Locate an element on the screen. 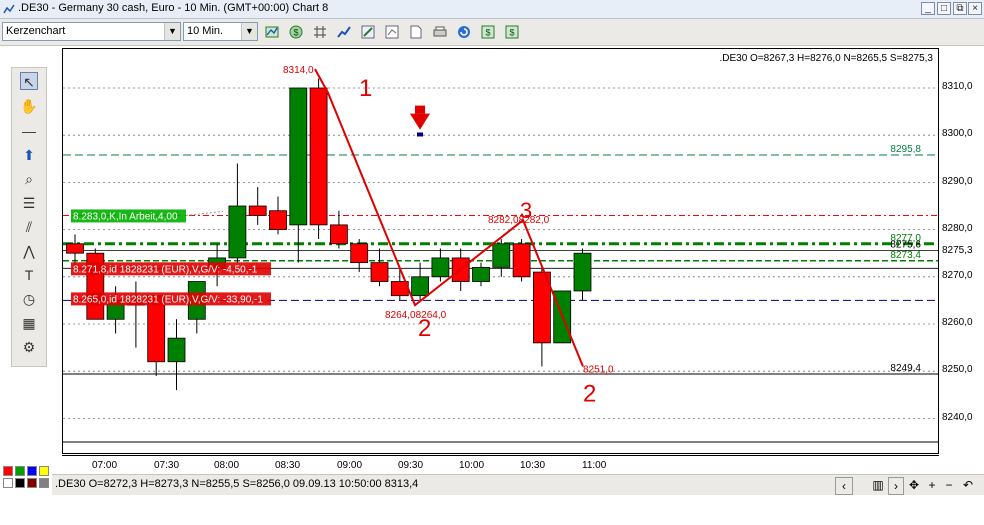 This screenshot has height=525, width=984. current-price-label: 8275,3 is located at coordinates (957, 250).